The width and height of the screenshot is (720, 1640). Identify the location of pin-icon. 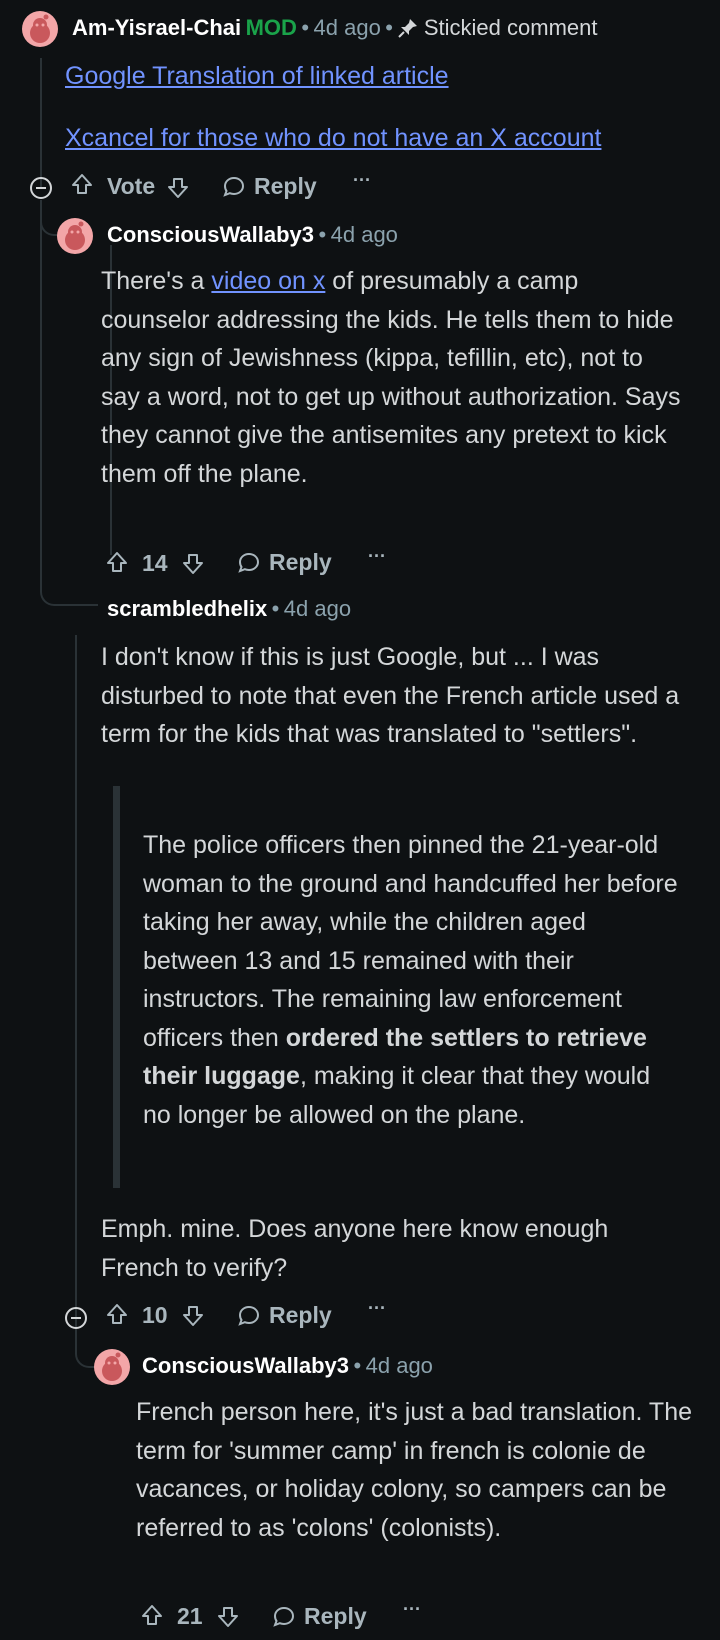
(408, 31).